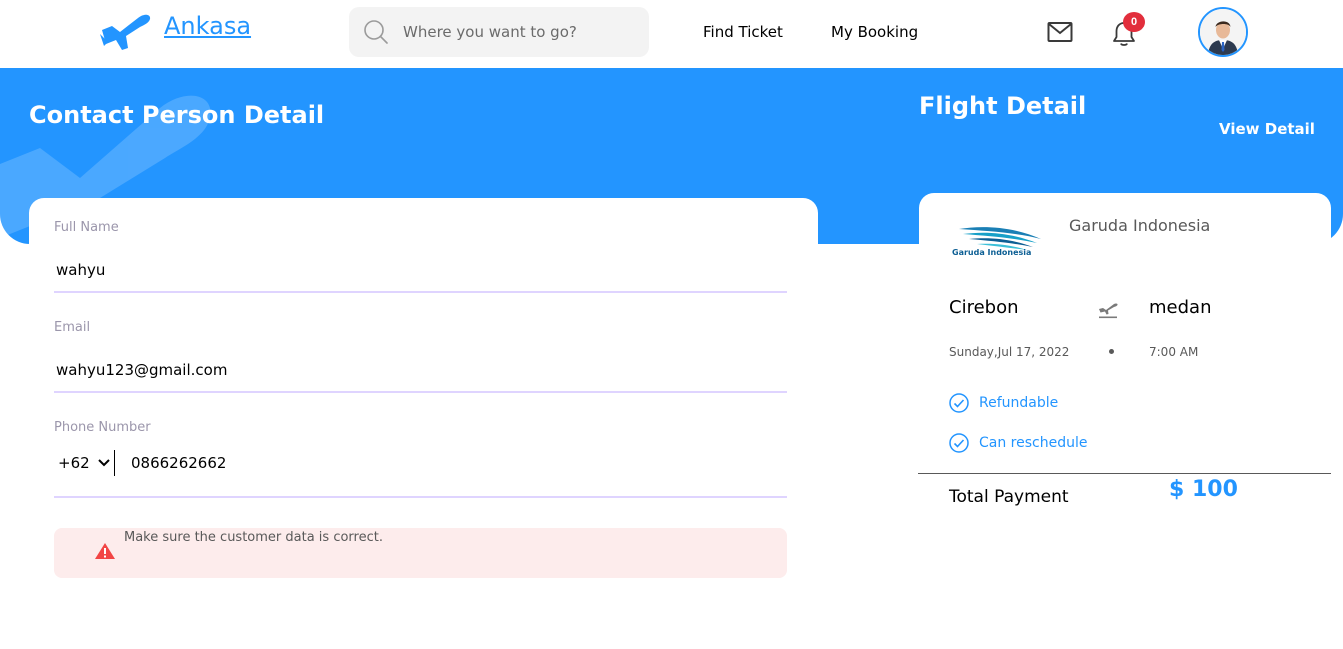 The image size is (1343, 649). What do you see at coordinates (1108, 311) in the screenshot?
I see `plane-departure-icon` at bounding box center [1108, 311].